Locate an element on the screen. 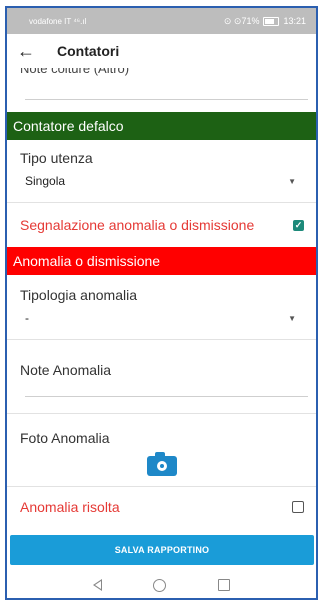  tipo-utenza-value: Singola is located at coordinates (45, 181).